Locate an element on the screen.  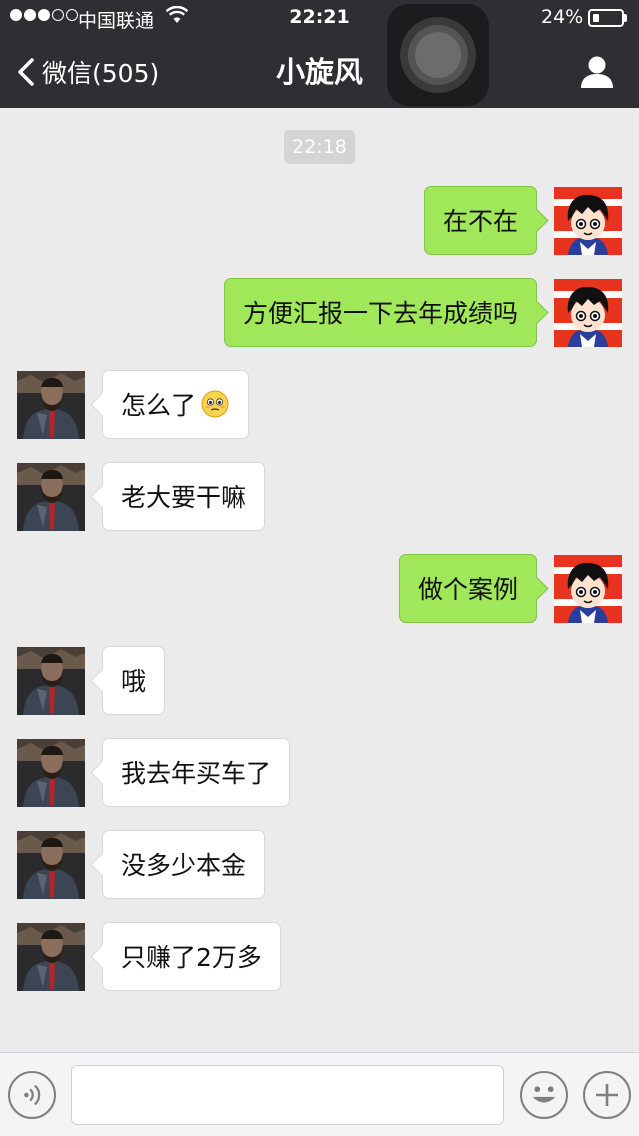
message-bubble: 没多少本金 is located at coordinates (184, 864).